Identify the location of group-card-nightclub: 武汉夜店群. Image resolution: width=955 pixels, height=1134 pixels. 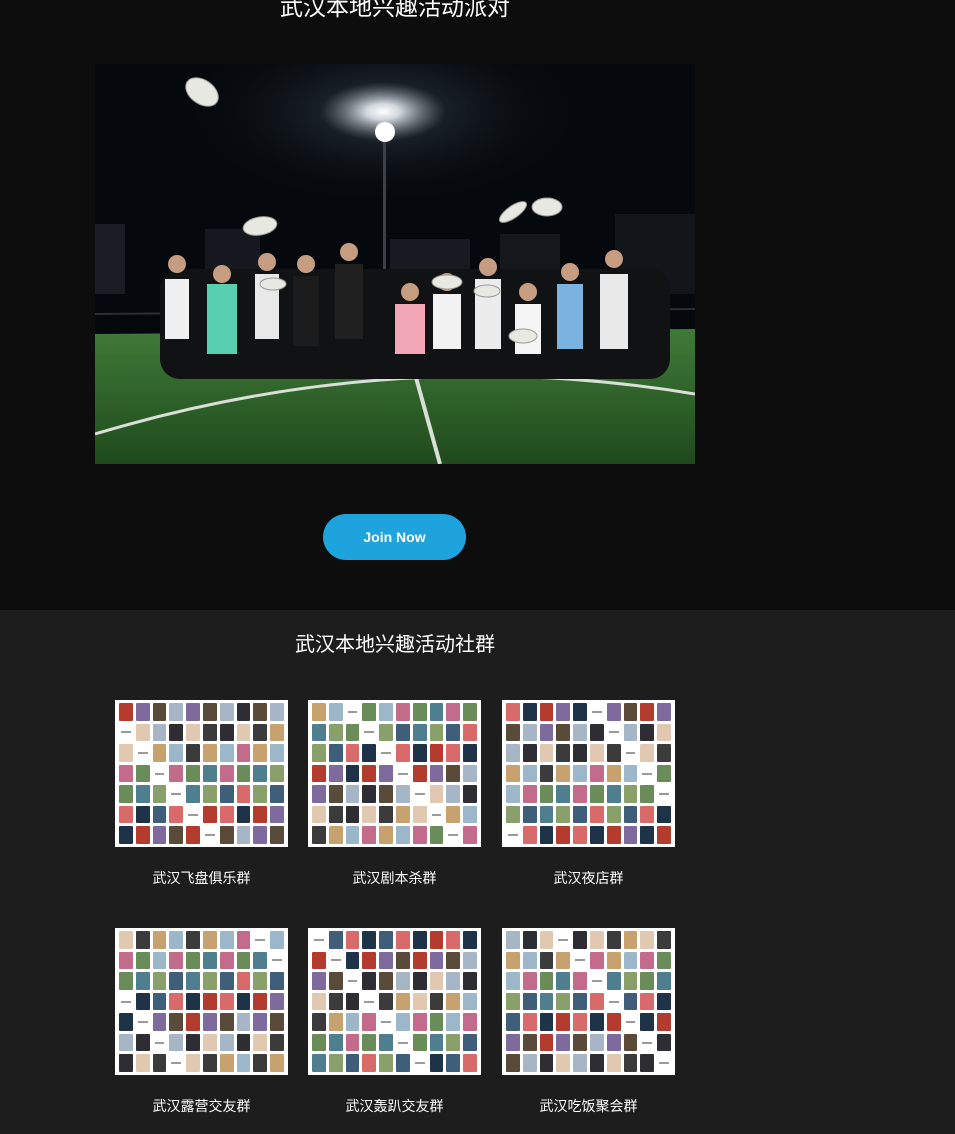
(588, 793).